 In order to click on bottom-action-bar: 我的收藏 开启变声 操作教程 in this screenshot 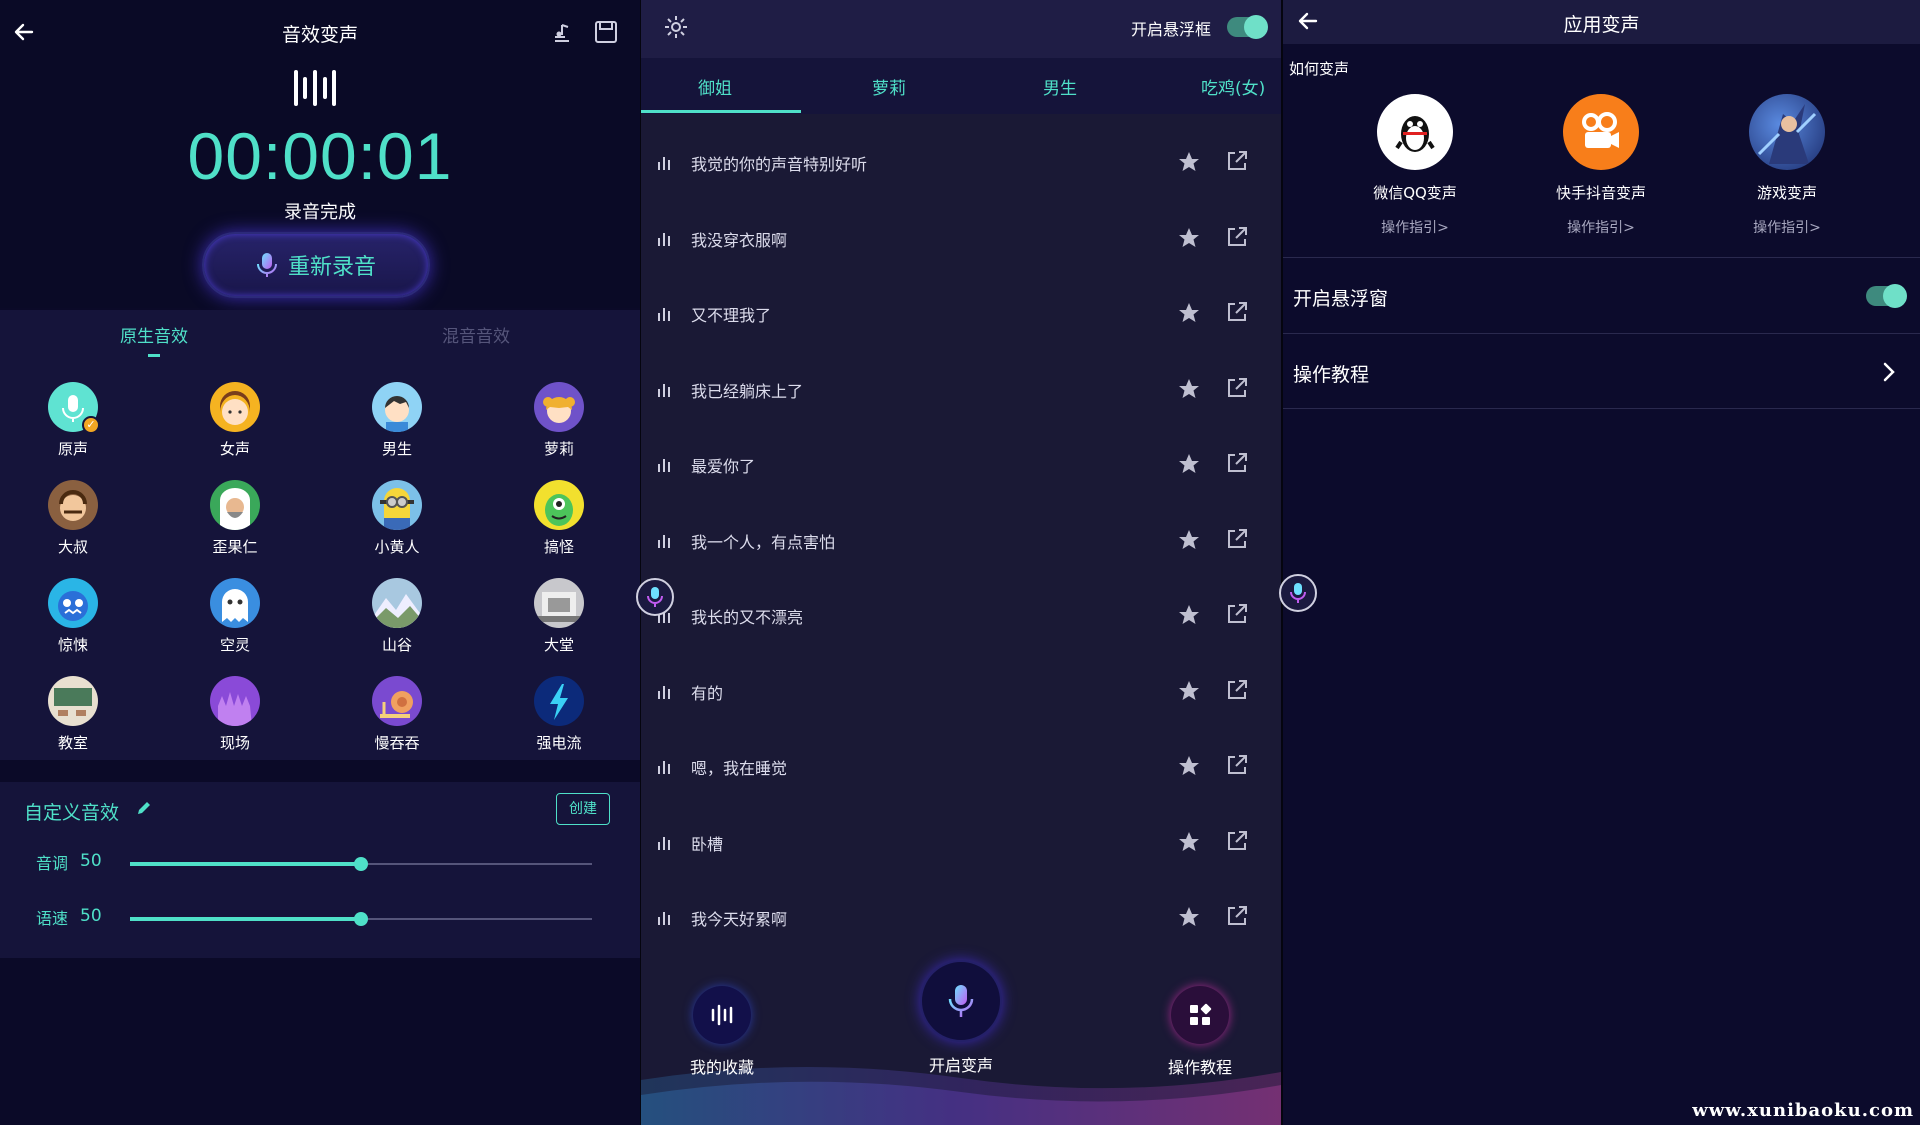, I will do `click(961, 1042)`.